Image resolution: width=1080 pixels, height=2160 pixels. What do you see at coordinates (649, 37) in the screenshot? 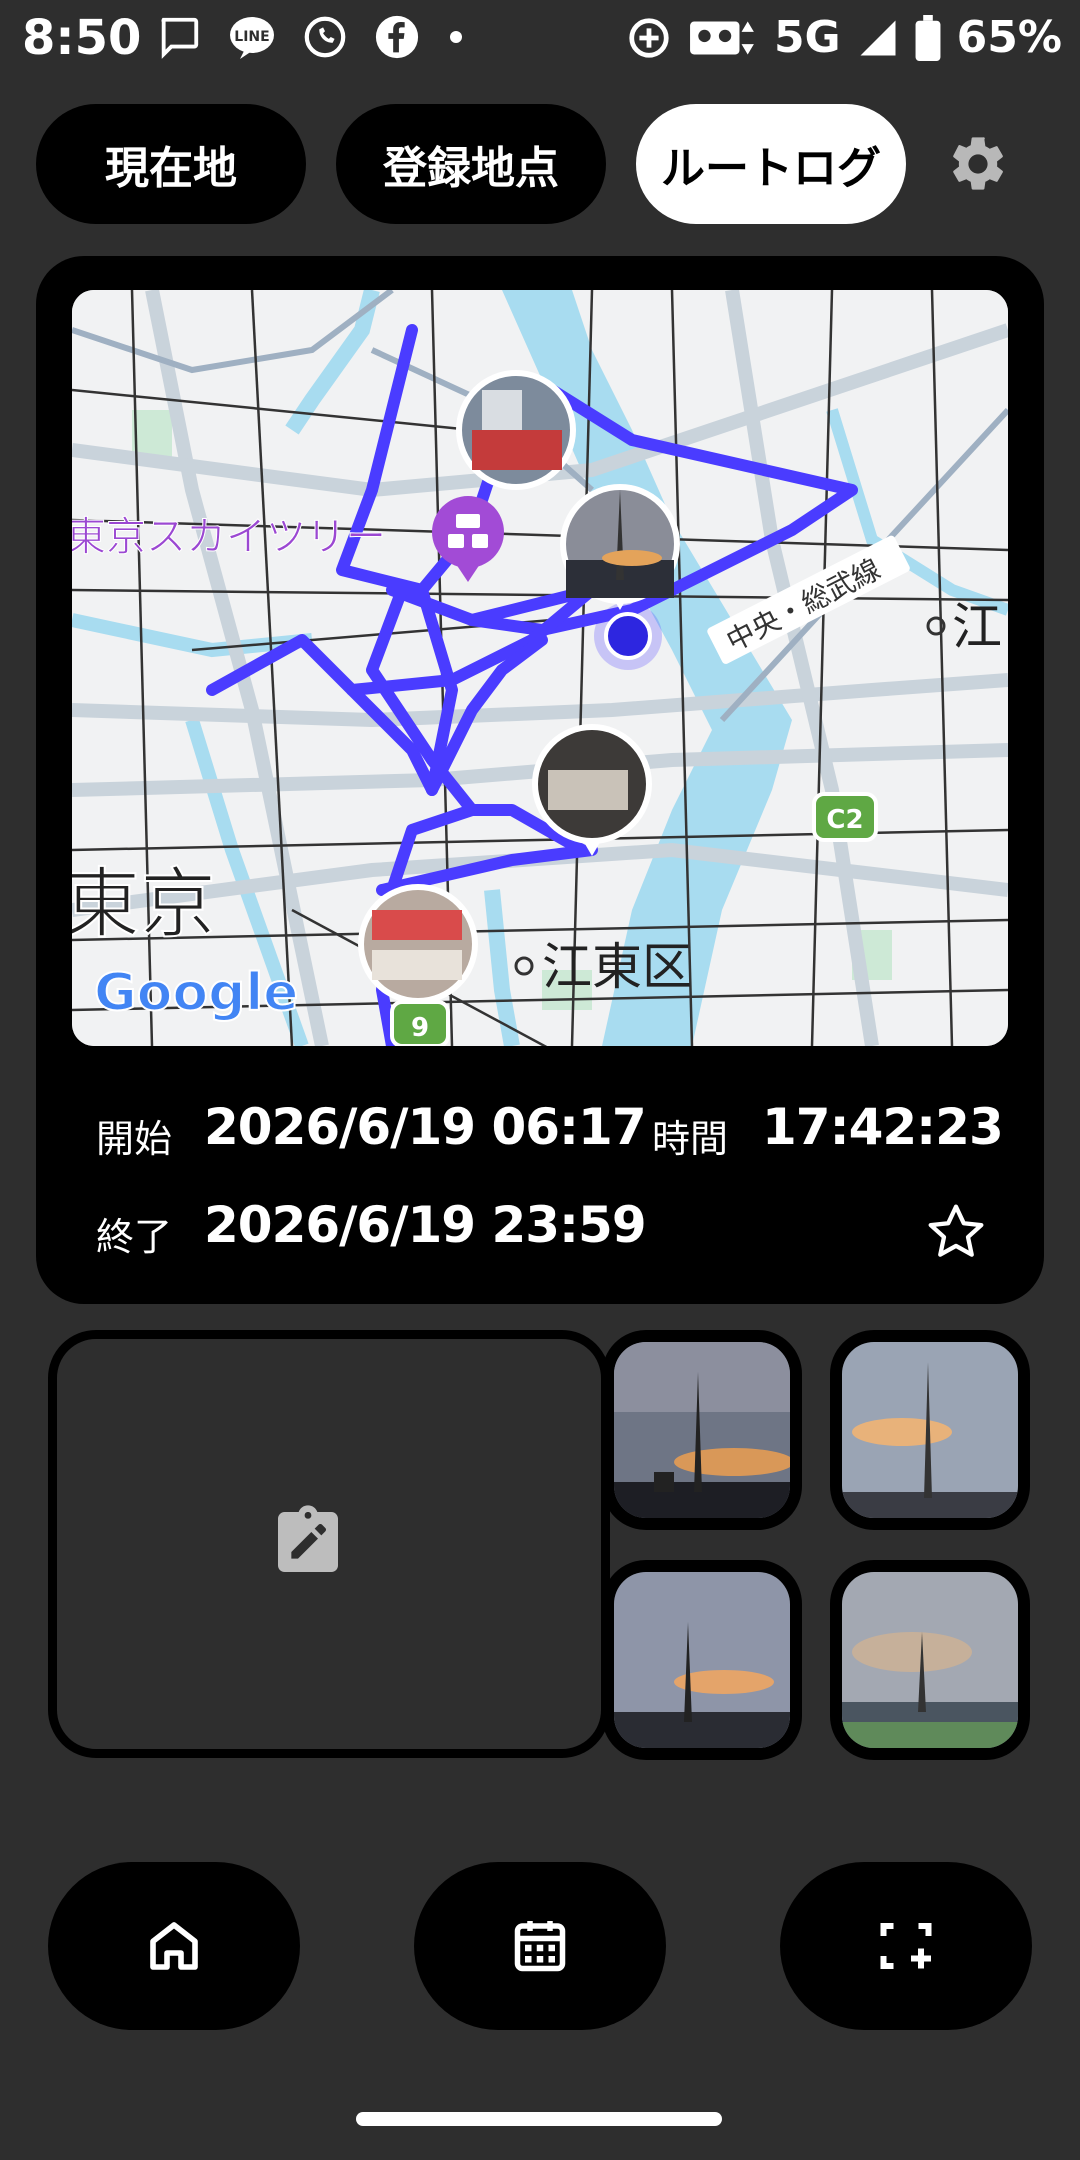
I see `data-saver-icon` at bounding box center [649, 37].